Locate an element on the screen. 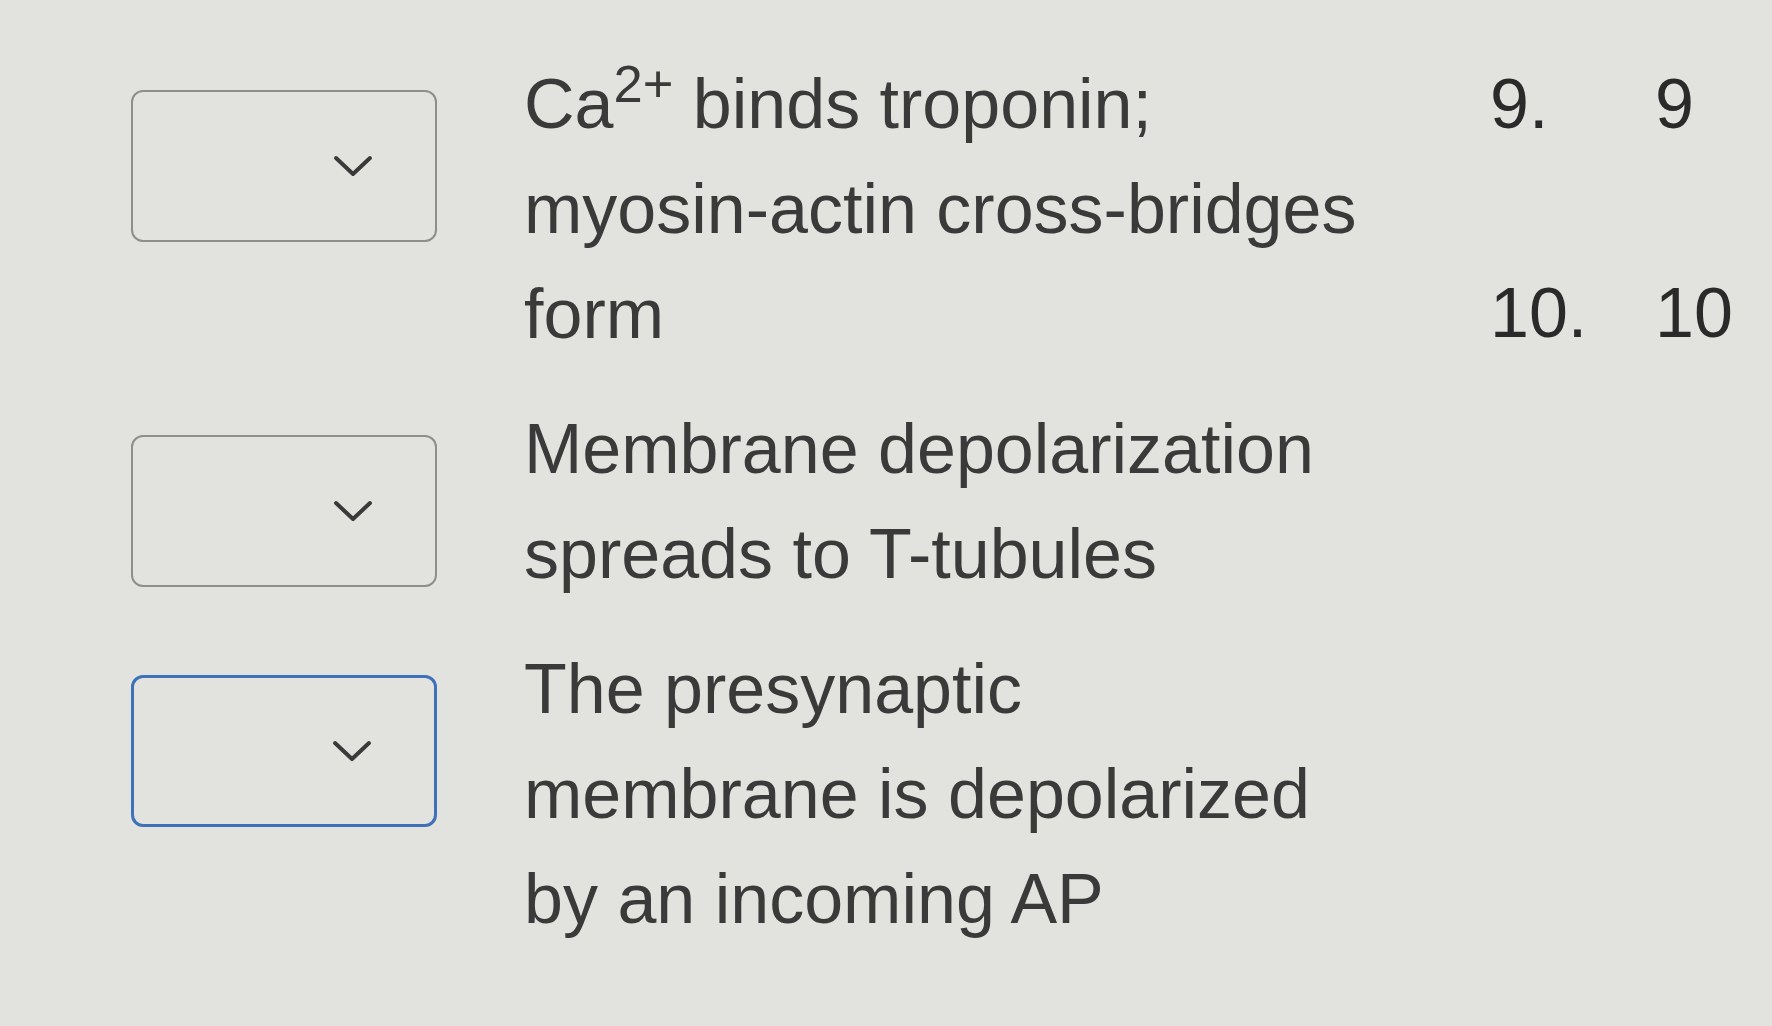  option-number: 9. is located at coordinates (1520, 104).